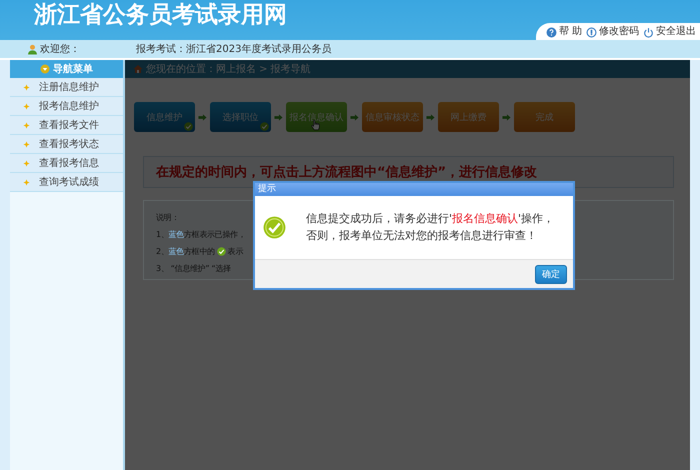 This screenshot has height=470, width=700. Describe the element at coordinates (60, 49) in the screenshot. I see `welcome-label: 欢迎您：` at that location.